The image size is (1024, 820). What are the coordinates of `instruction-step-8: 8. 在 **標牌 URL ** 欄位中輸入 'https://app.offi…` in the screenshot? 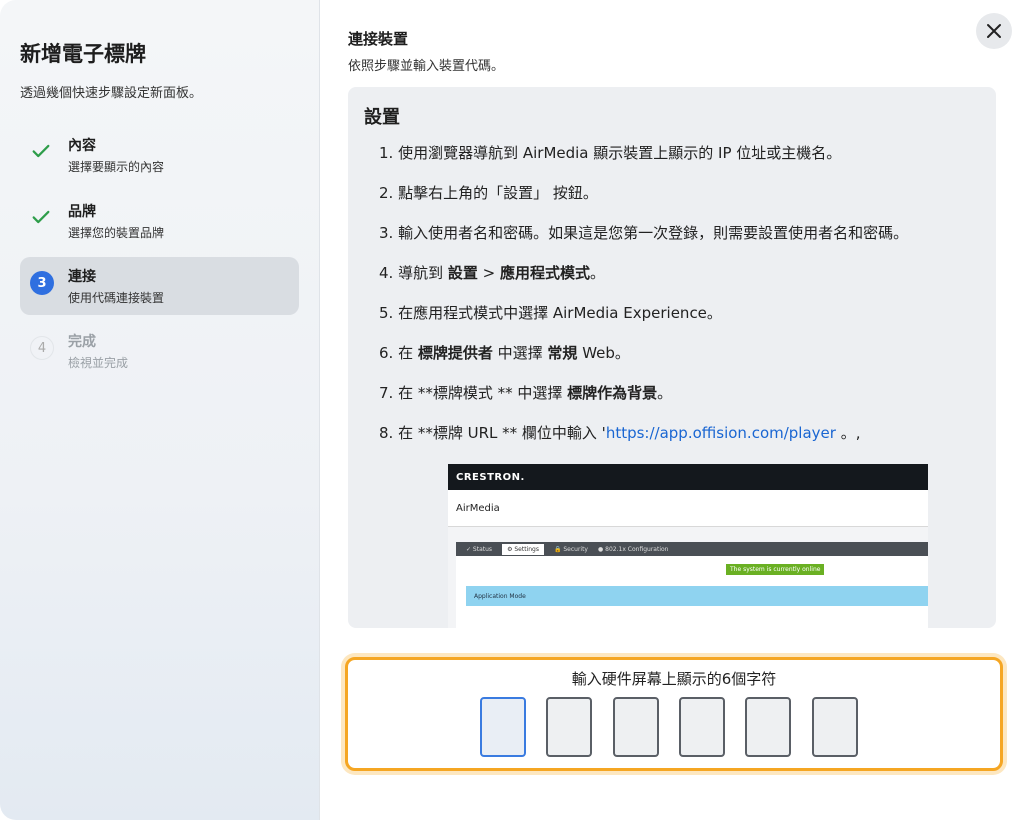 It's located at (620, 433).